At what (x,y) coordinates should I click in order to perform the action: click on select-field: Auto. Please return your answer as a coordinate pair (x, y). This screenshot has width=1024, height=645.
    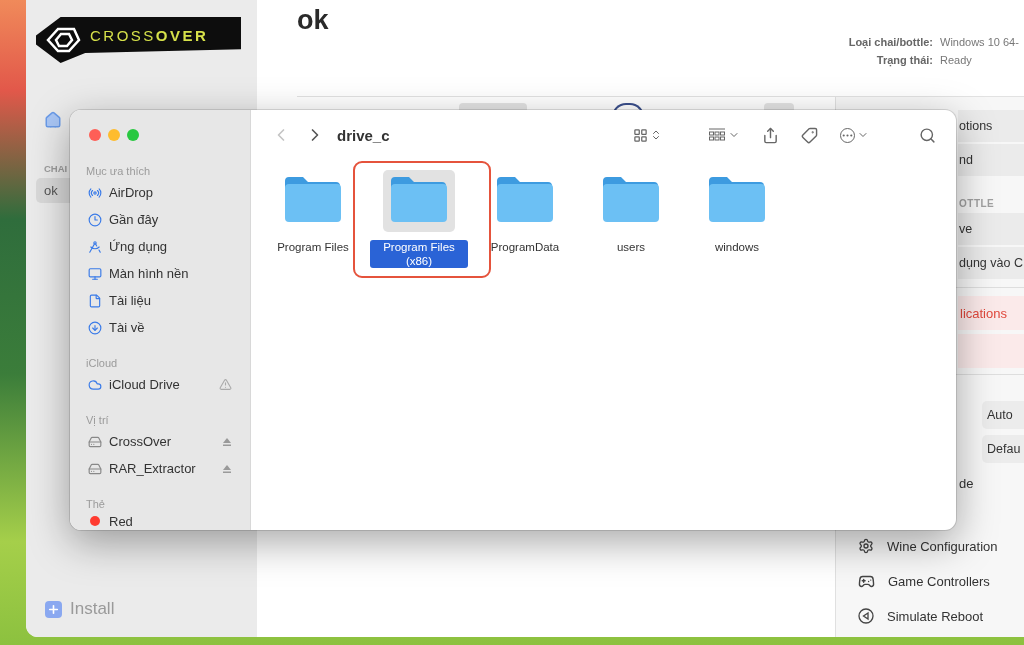
    Looking at the image, I should click on (1003, 415).